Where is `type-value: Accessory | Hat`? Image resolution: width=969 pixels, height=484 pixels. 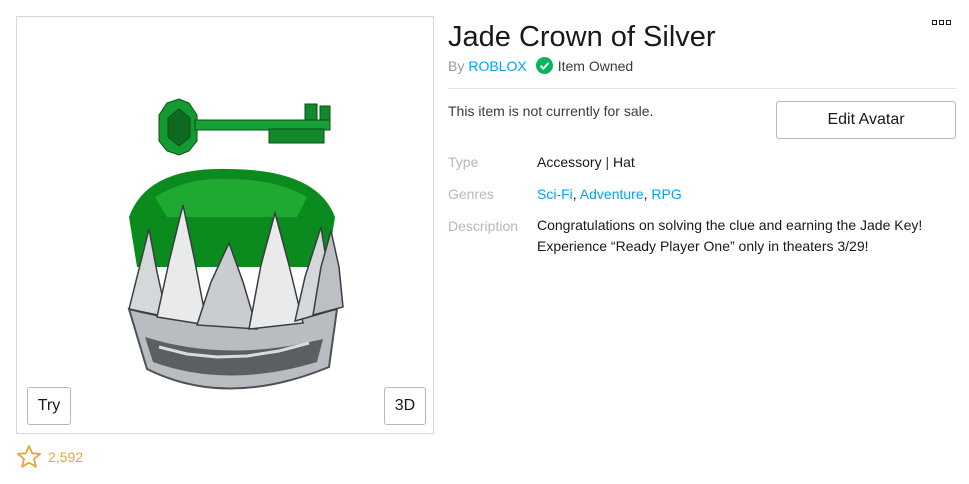
type-value: Accessory | Hat is located at coordinates (586, 162).